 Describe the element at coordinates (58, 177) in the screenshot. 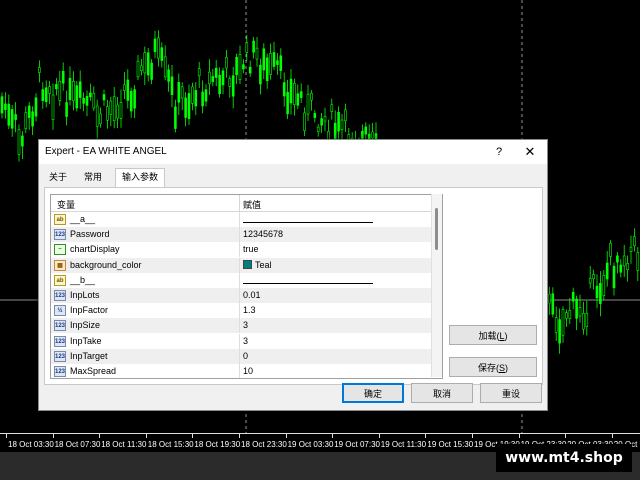

I see `tab-about: 关于` at that location.